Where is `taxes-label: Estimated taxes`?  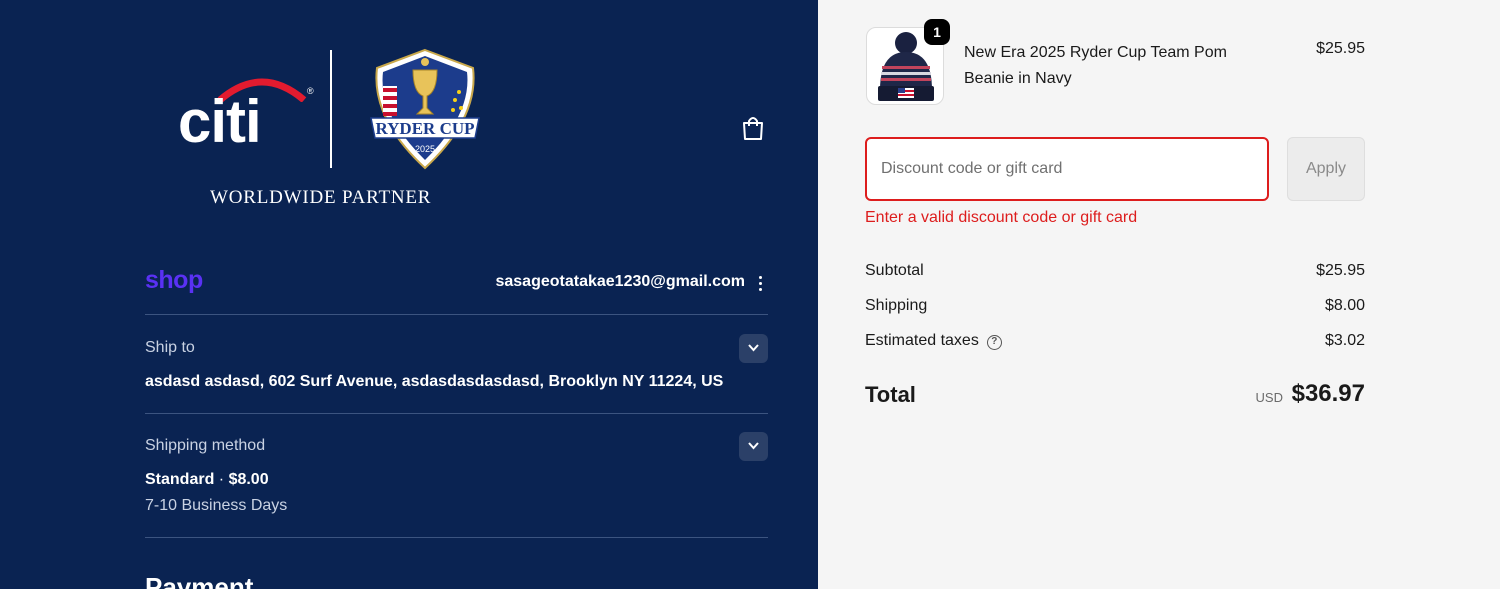 taxes-label: Estimated taxes is located at coordinates (922, 340).